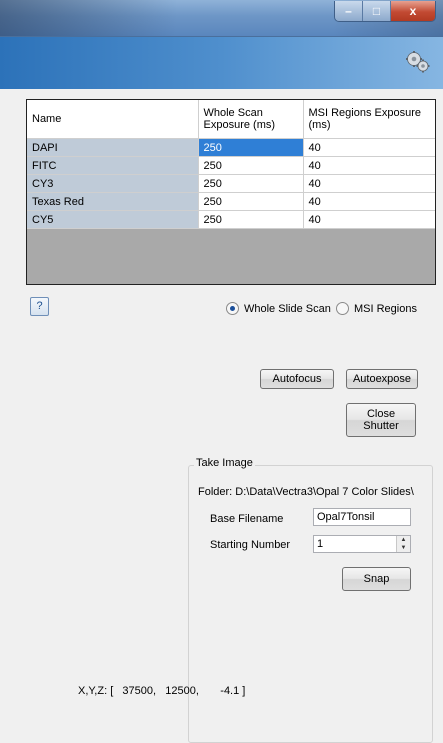 This screenshot has width=443, height=743. I want to click on autoexpose-button: Autoexpose, so click(382, 379).